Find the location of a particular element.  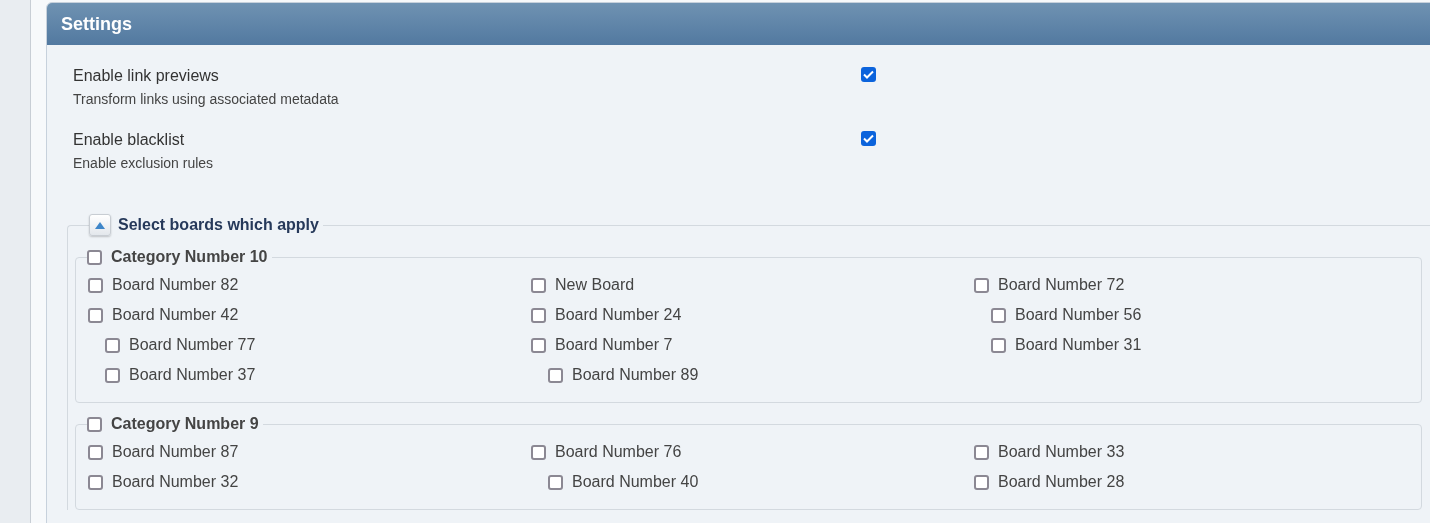

board-label: Board Number 42 is located at coordinates (175, 315).